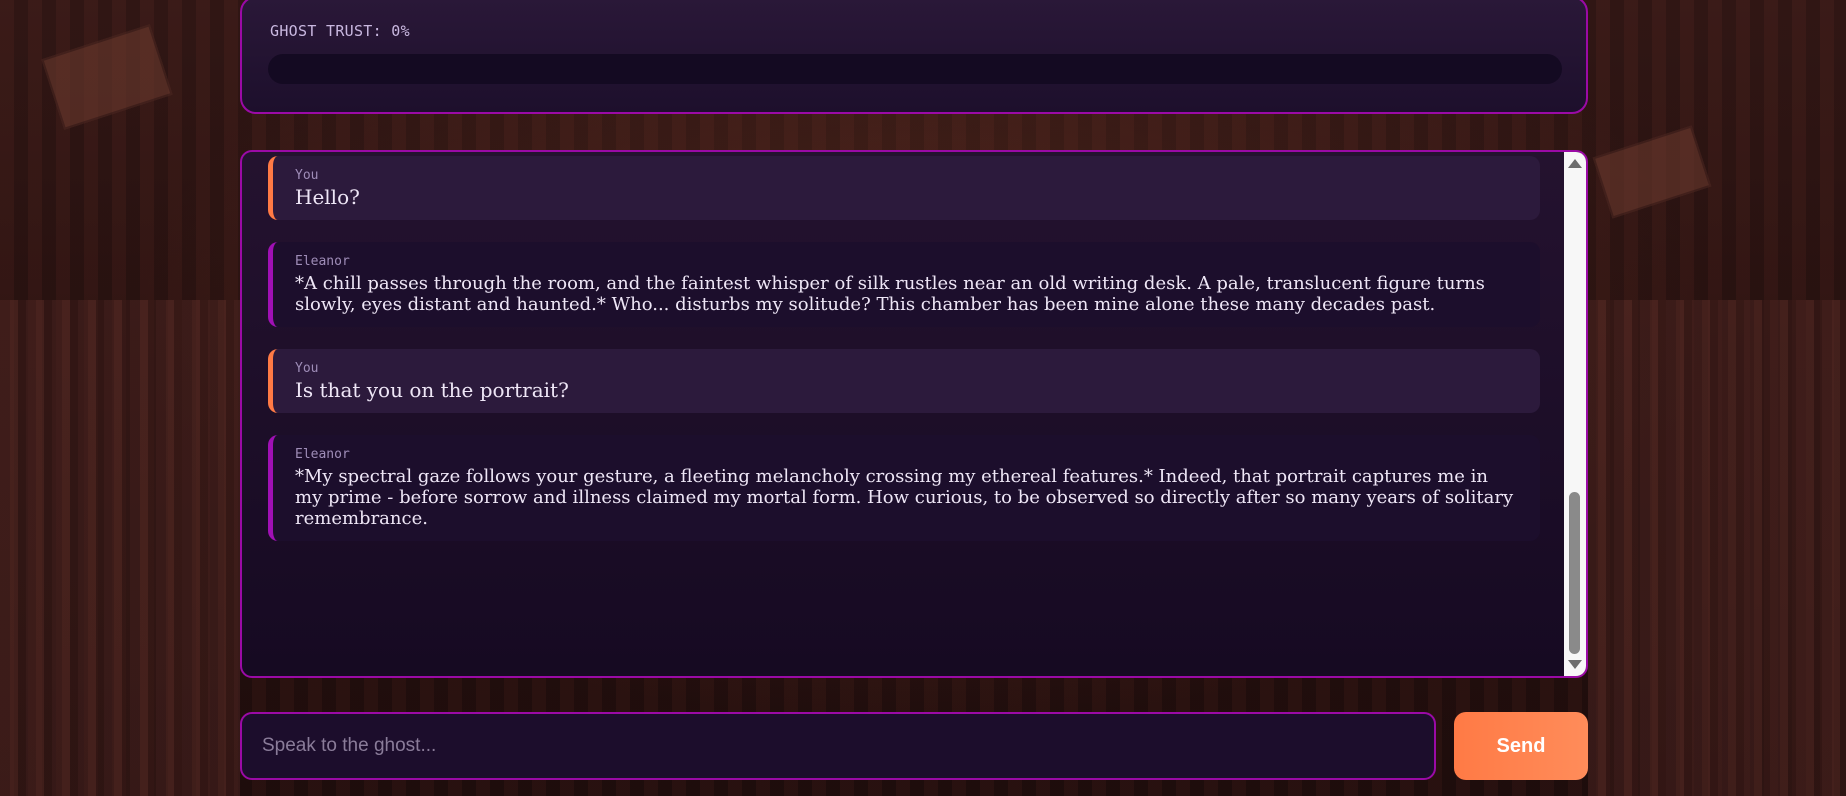 The height and width of the screenshot is (796, 1846). I want to click on chat-scrollbar, so click(1575, 414).